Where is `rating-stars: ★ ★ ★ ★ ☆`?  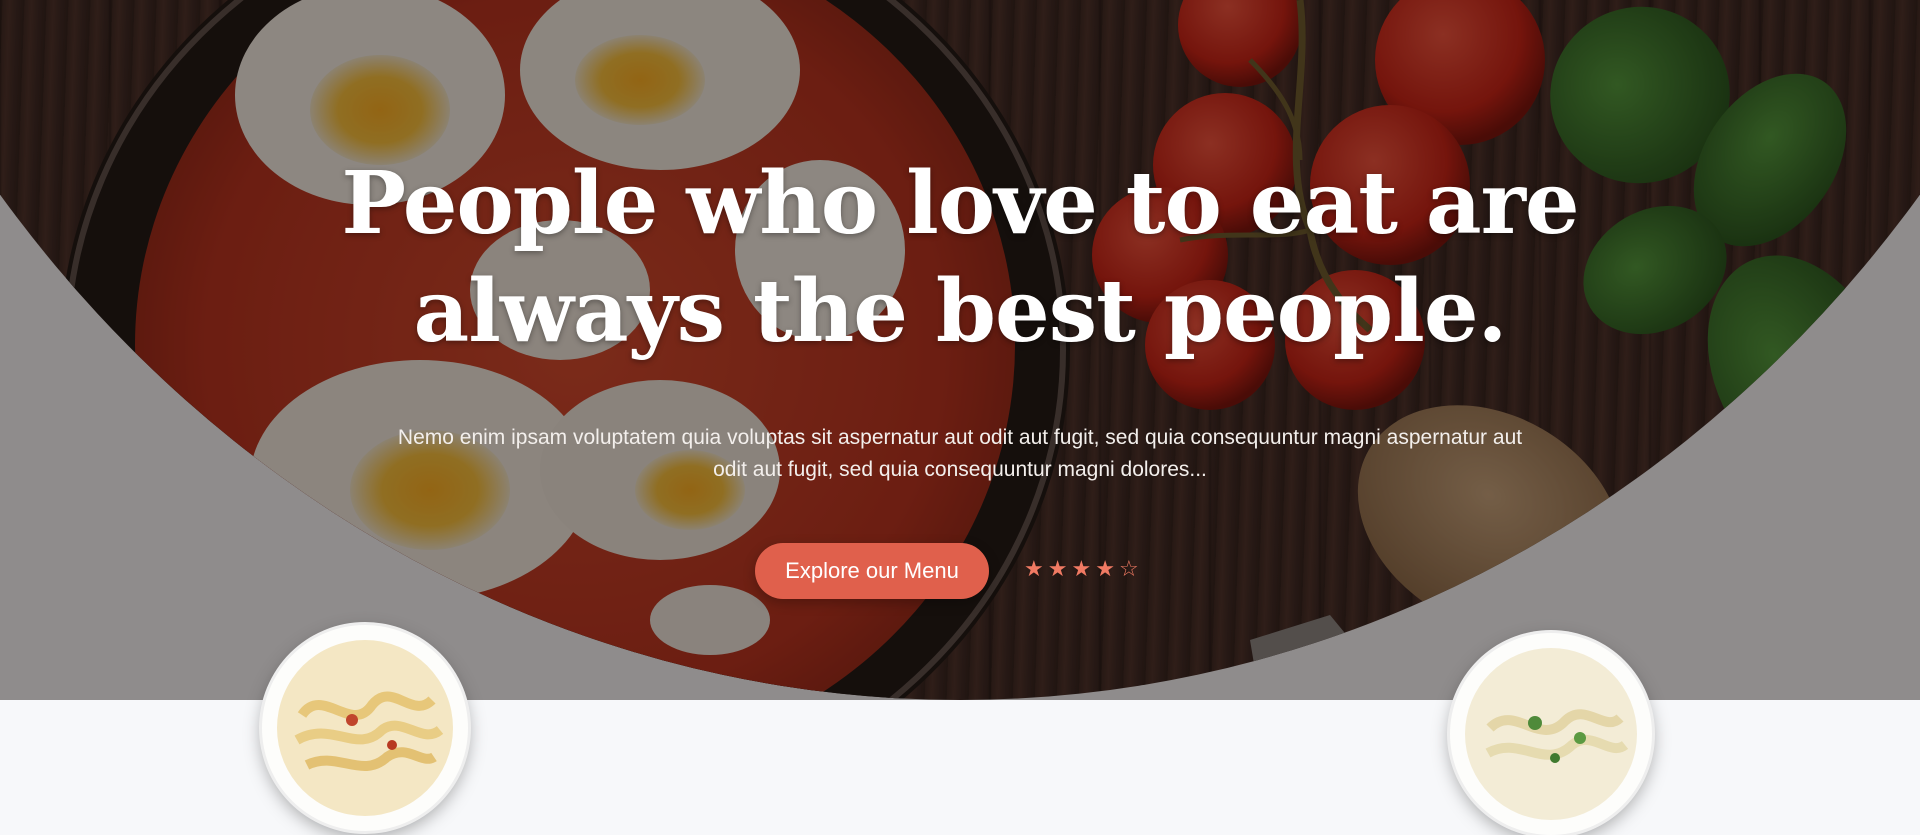
rating-stars: ★ ★ ★ ★ ☆ is located at coordinates (1081, 570).